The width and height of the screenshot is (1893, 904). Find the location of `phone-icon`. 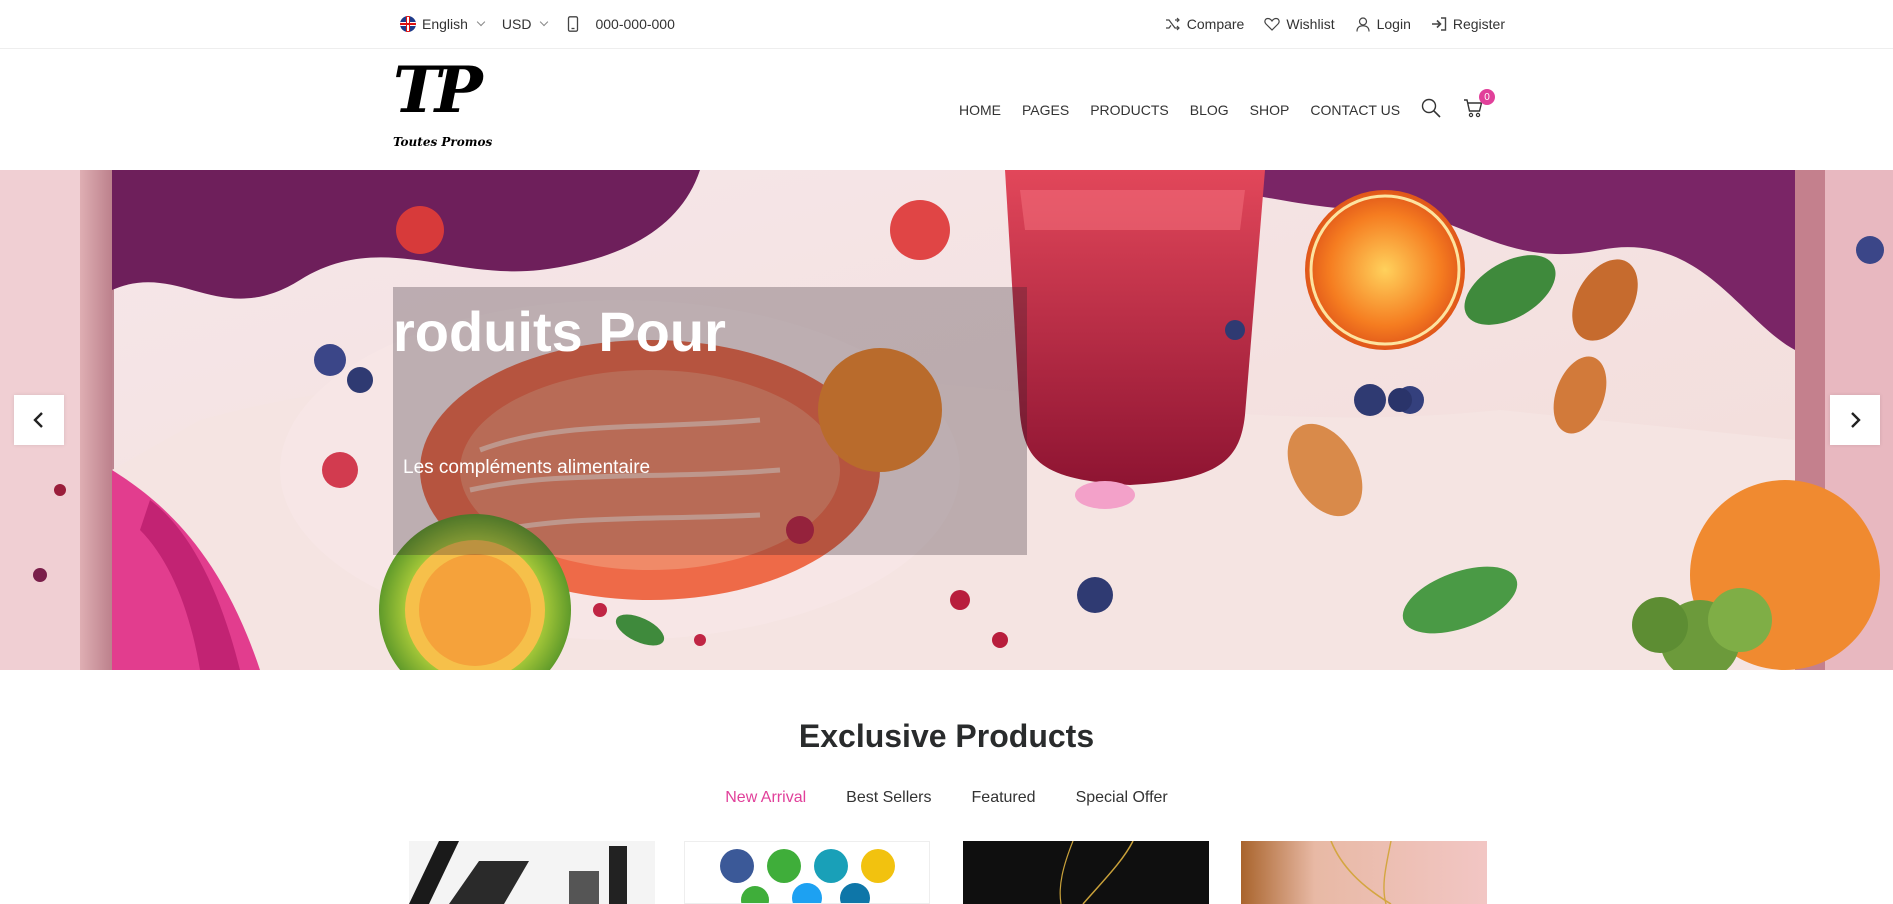

phone-icon is located at coordinates (573, 24).